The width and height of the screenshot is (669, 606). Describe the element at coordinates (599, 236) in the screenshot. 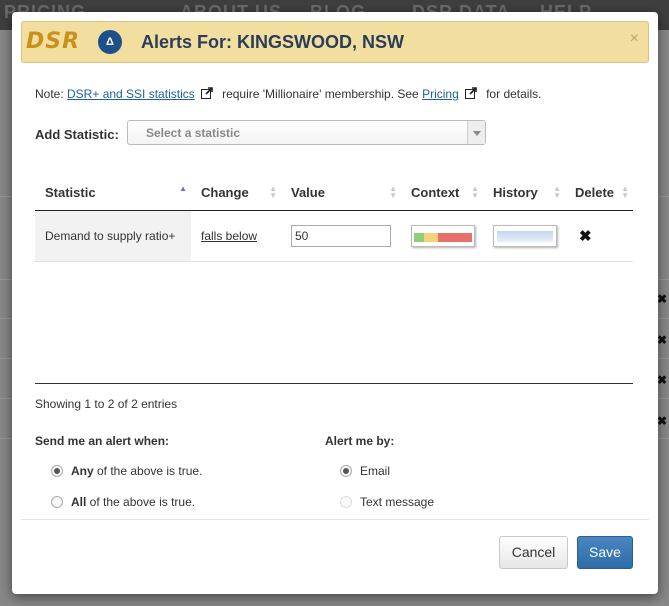

I see `delete-cell: ✖` at that location.